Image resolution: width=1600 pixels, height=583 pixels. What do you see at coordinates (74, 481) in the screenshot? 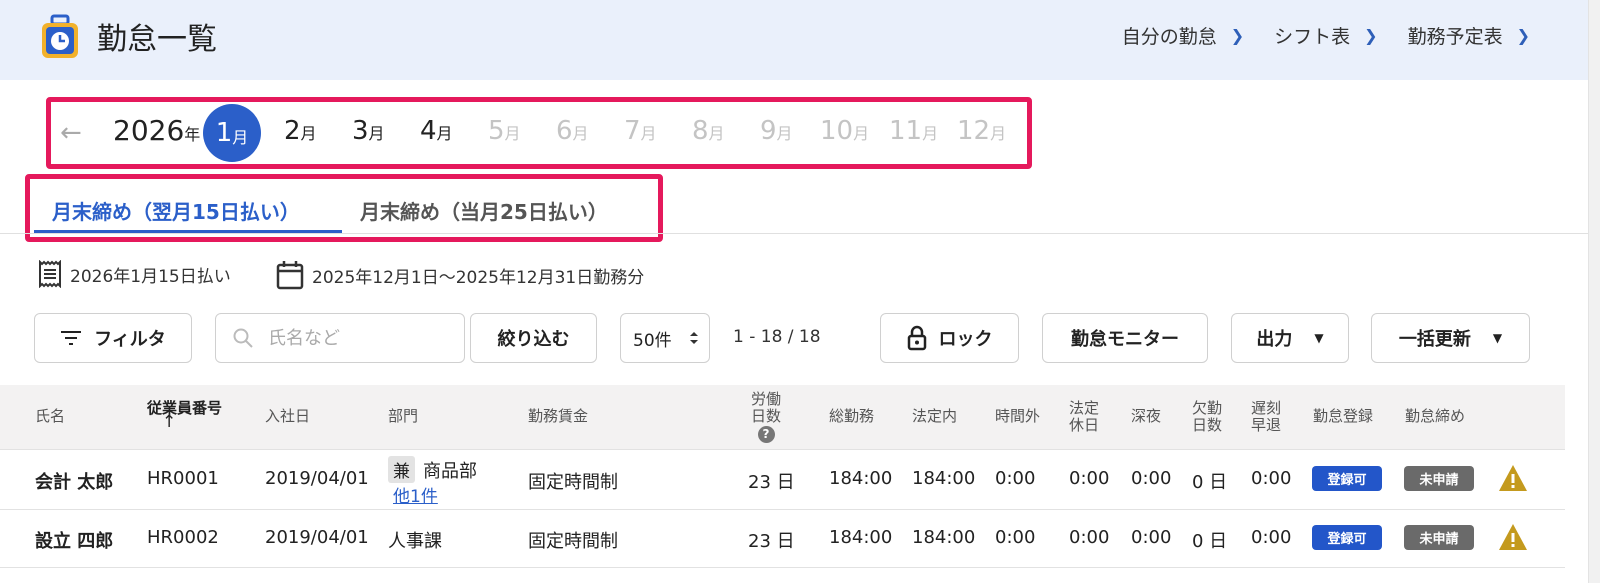
I see `employee-name: 会計 太郎` at bounding box center [74, 481].